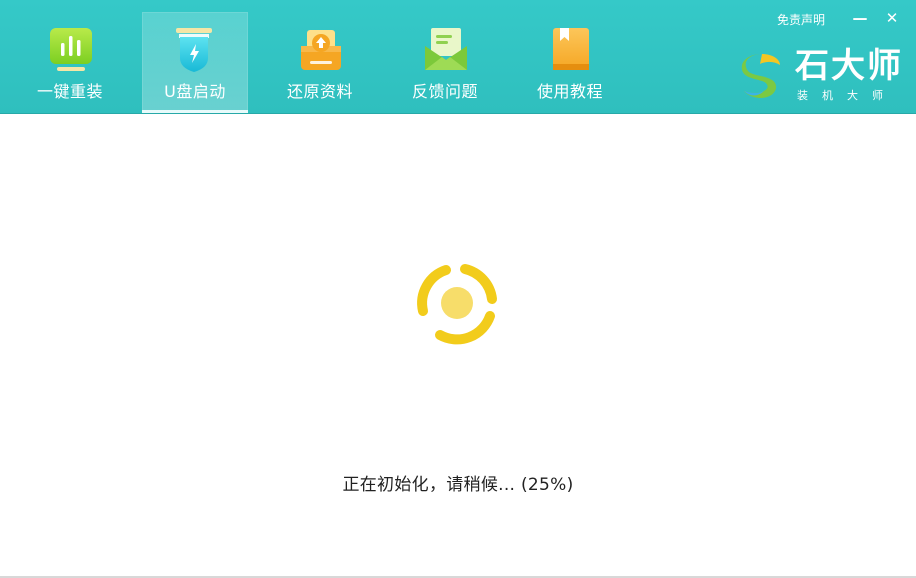  Describe the element at coordinates (847, 95) in the screenshot. I see `brand-subtitle: 装机大师` at that location.